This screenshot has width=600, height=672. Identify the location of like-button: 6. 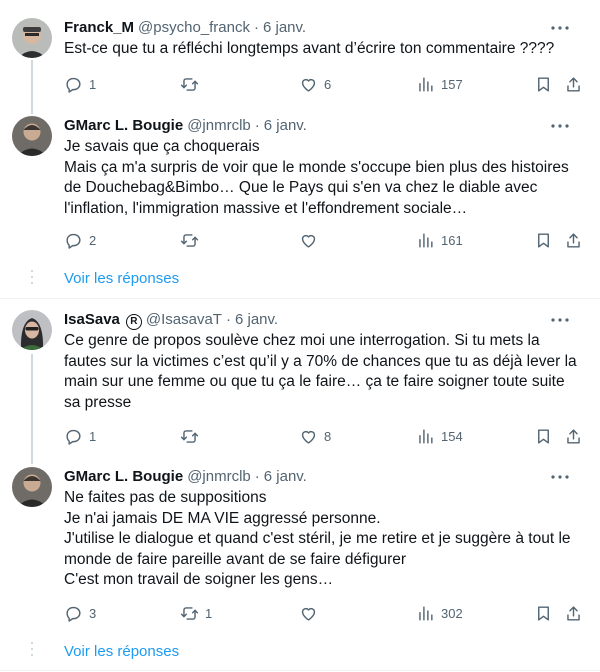
(315, 84).